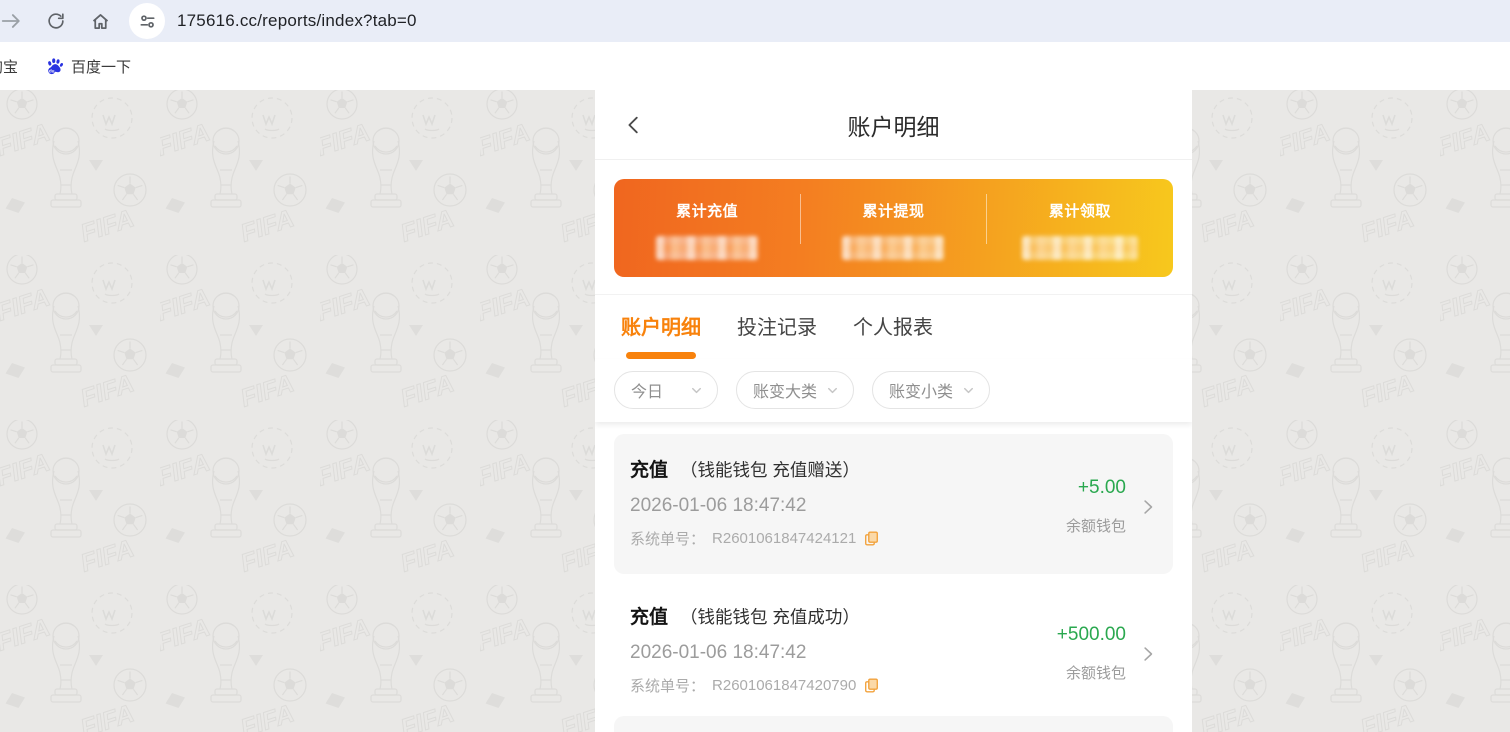 Image resolution: width=1510 pixels, height=732 pixels. What do you see at coordinates (666, 390) in the screenshot?
I see `filter-date-select: 今日` at bounding box center [666, 390].